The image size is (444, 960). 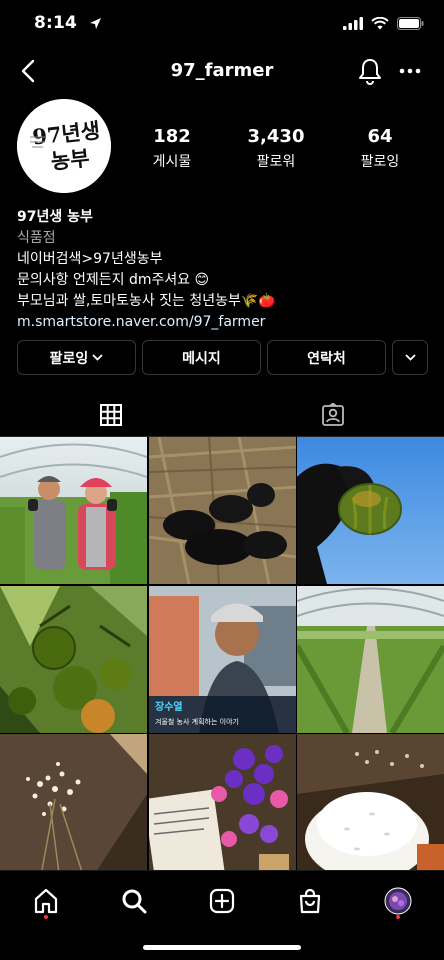 I want to click on tv-caption-subtitle: 겨울철 농사 계획하는 이야기, so click(x=197, y=721).